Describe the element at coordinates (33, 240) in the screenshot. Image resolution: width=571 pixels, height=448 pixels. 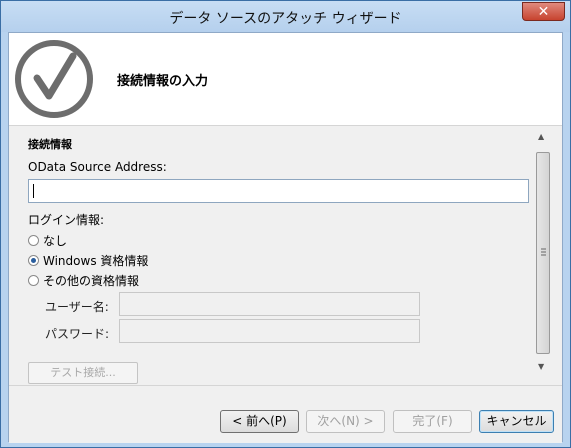
I see `radio-none` at that location.